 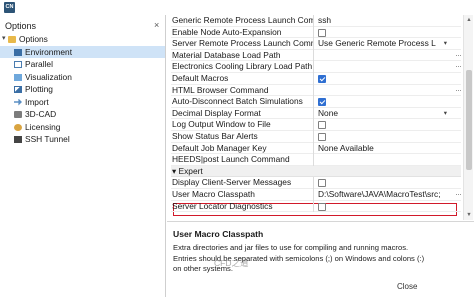 What do you see at coordinates (243, 206) in the screenshot?
I see `property-name: Server Locator Diagnostics` at bounding box center [243, 206].